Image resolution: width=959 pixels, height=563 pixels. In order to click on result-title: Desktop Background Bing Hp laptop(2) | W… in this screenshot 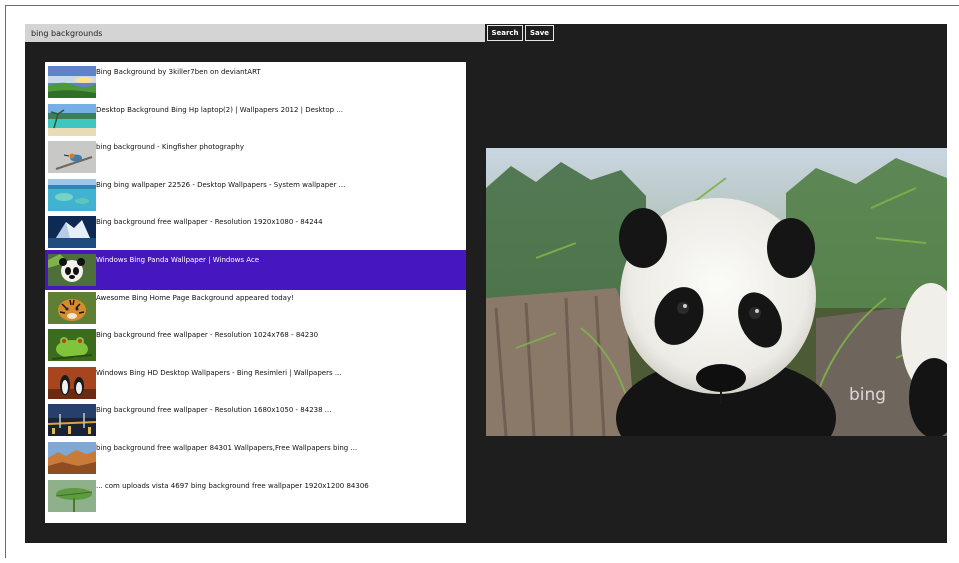, I will do `click(220, 109)`.